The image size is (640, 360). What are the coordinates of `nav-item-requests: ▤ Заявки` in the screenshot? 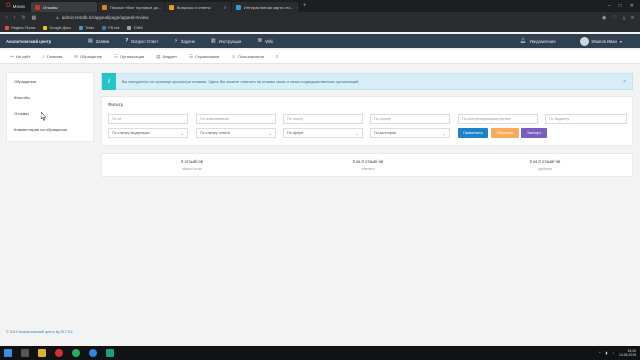 It's located at (98, 41).